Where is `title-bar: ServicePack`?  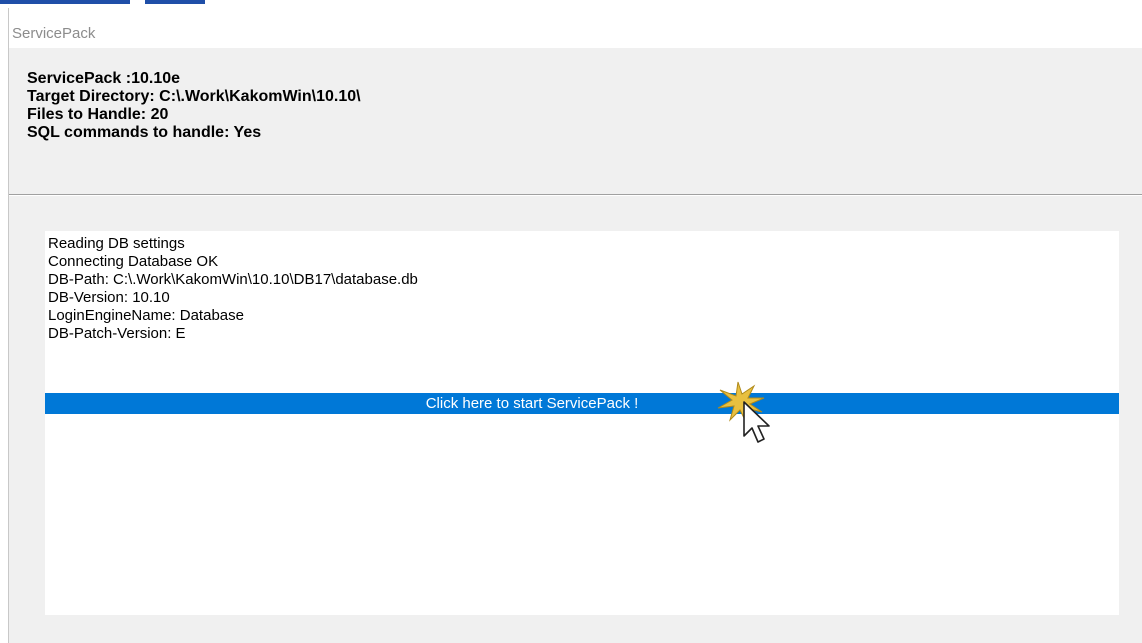 title-bar: ServicePack is located at coordinates (575, 28).